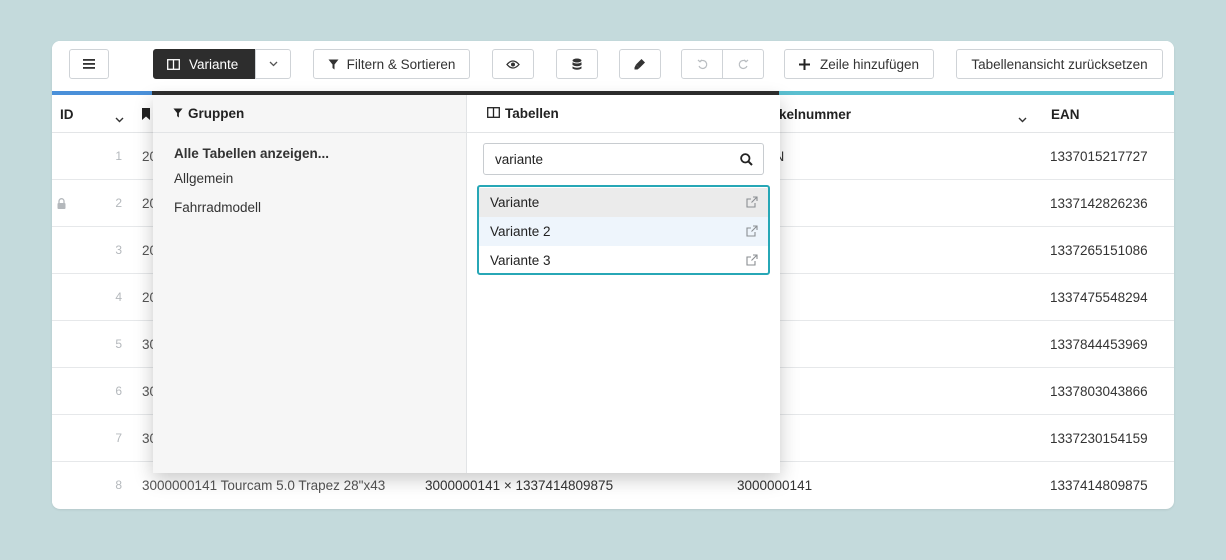 This screenshot has height=560, width=1226. I want to click on view-dropdown-toggle, so click(273, 64).